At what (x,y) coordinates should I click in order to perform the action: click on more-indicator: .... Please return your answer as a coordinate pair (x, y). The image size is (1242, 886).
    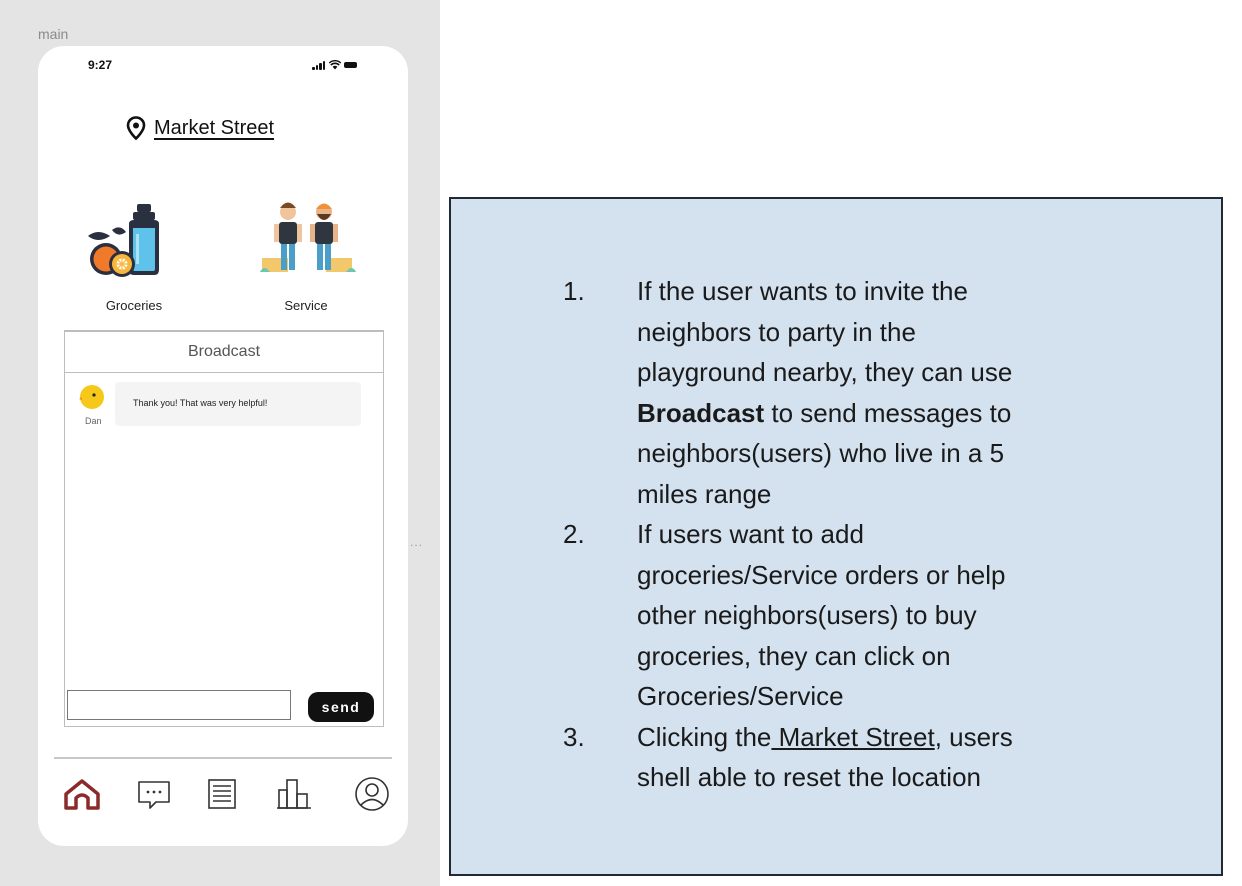
    Looking at the image, I should click on (416, 542).